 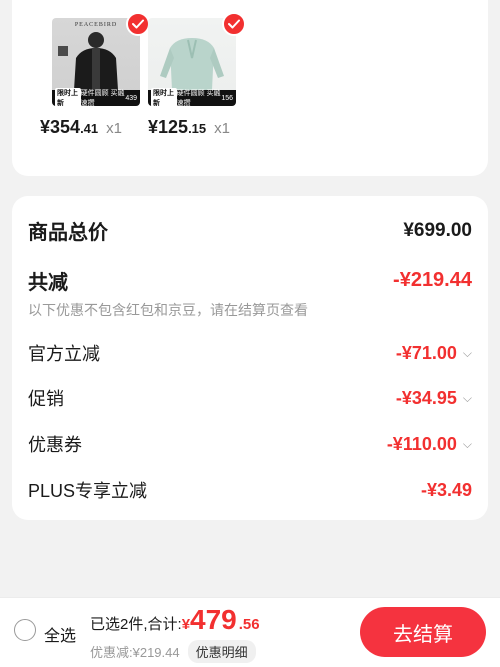 What do you see at coordinates (60, 634) in the screenshot?
I see `select-all-label: 全选` at bounding box center [60, 634].